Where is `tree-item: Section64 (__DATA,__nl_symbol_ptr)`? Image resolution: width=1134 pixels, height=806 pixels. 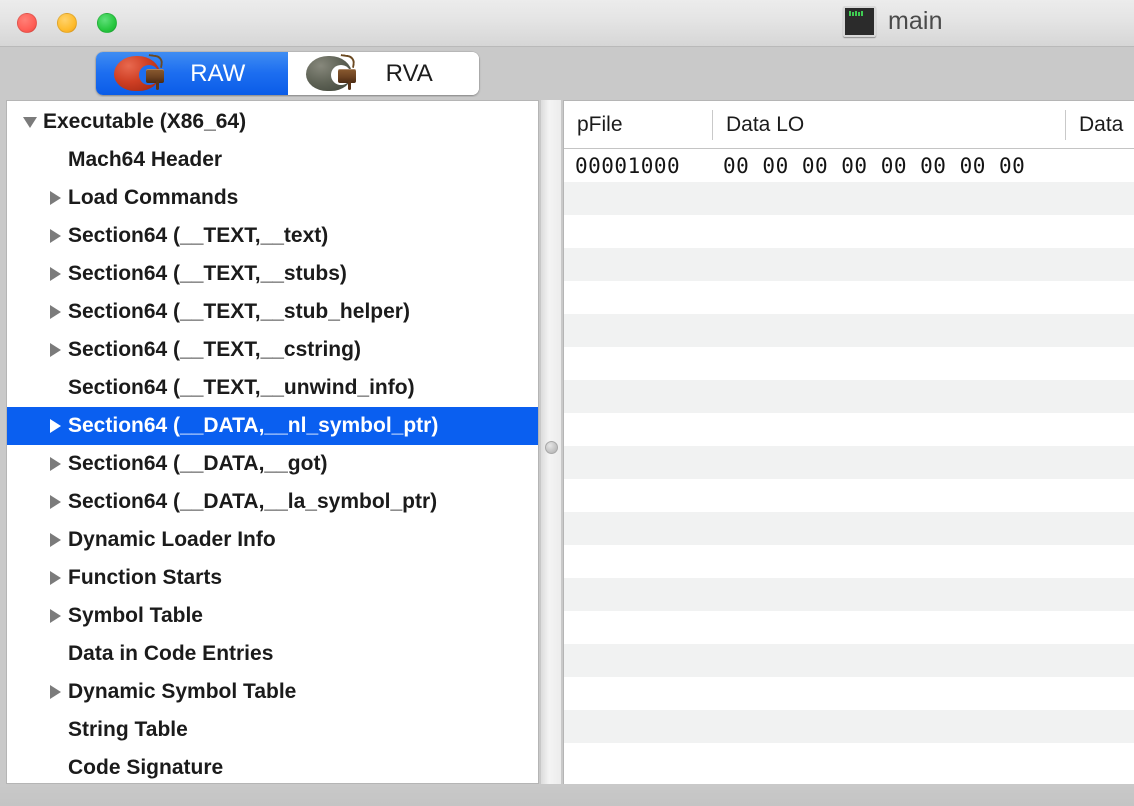 tree-item: Section64 (__DATA,__nl_symbol_ptr) is located at coordinates (272, 426).